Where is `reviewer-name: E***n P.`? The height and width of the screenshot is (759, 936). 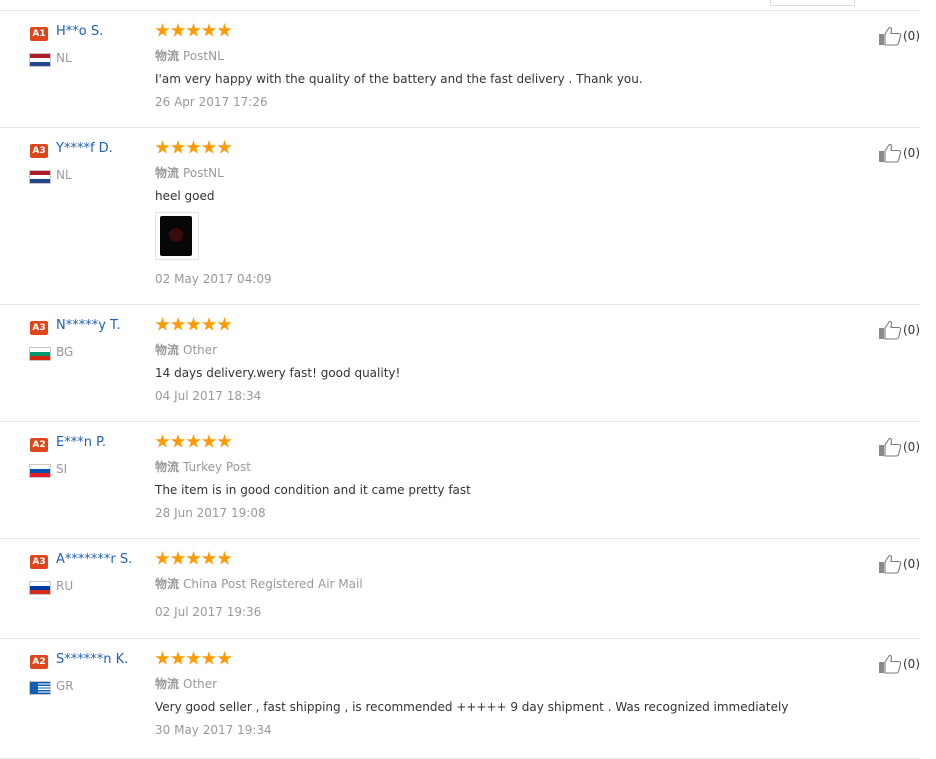 reviewer-name: E***n P. is located at coordinates (81, 442).